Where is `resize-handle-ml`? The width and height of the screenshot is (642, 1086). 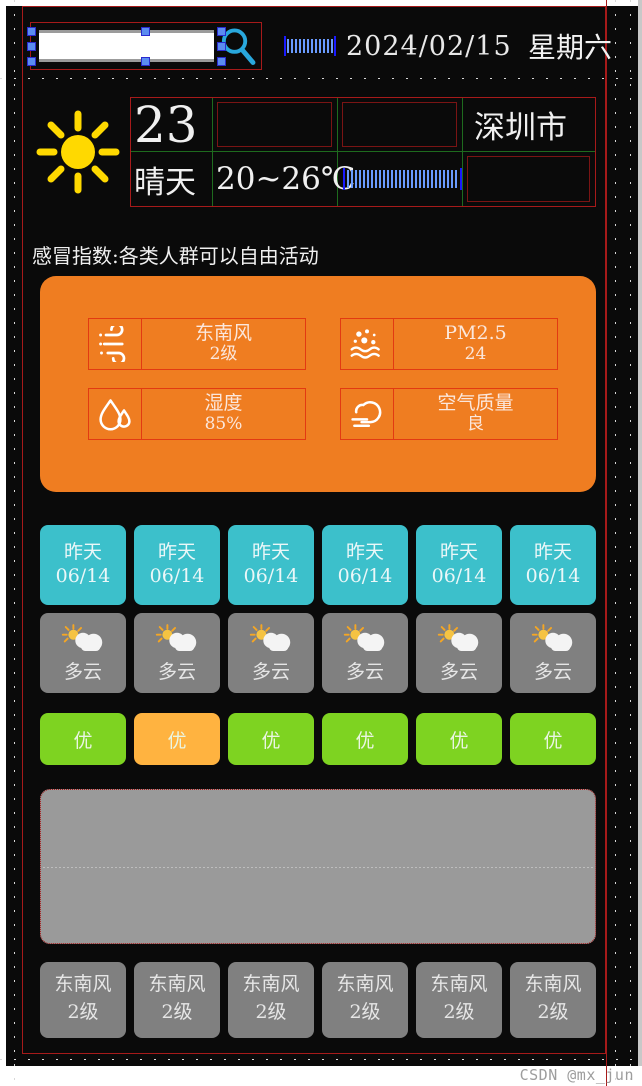
resize-handle-ml is located at coordinates (31, 46).